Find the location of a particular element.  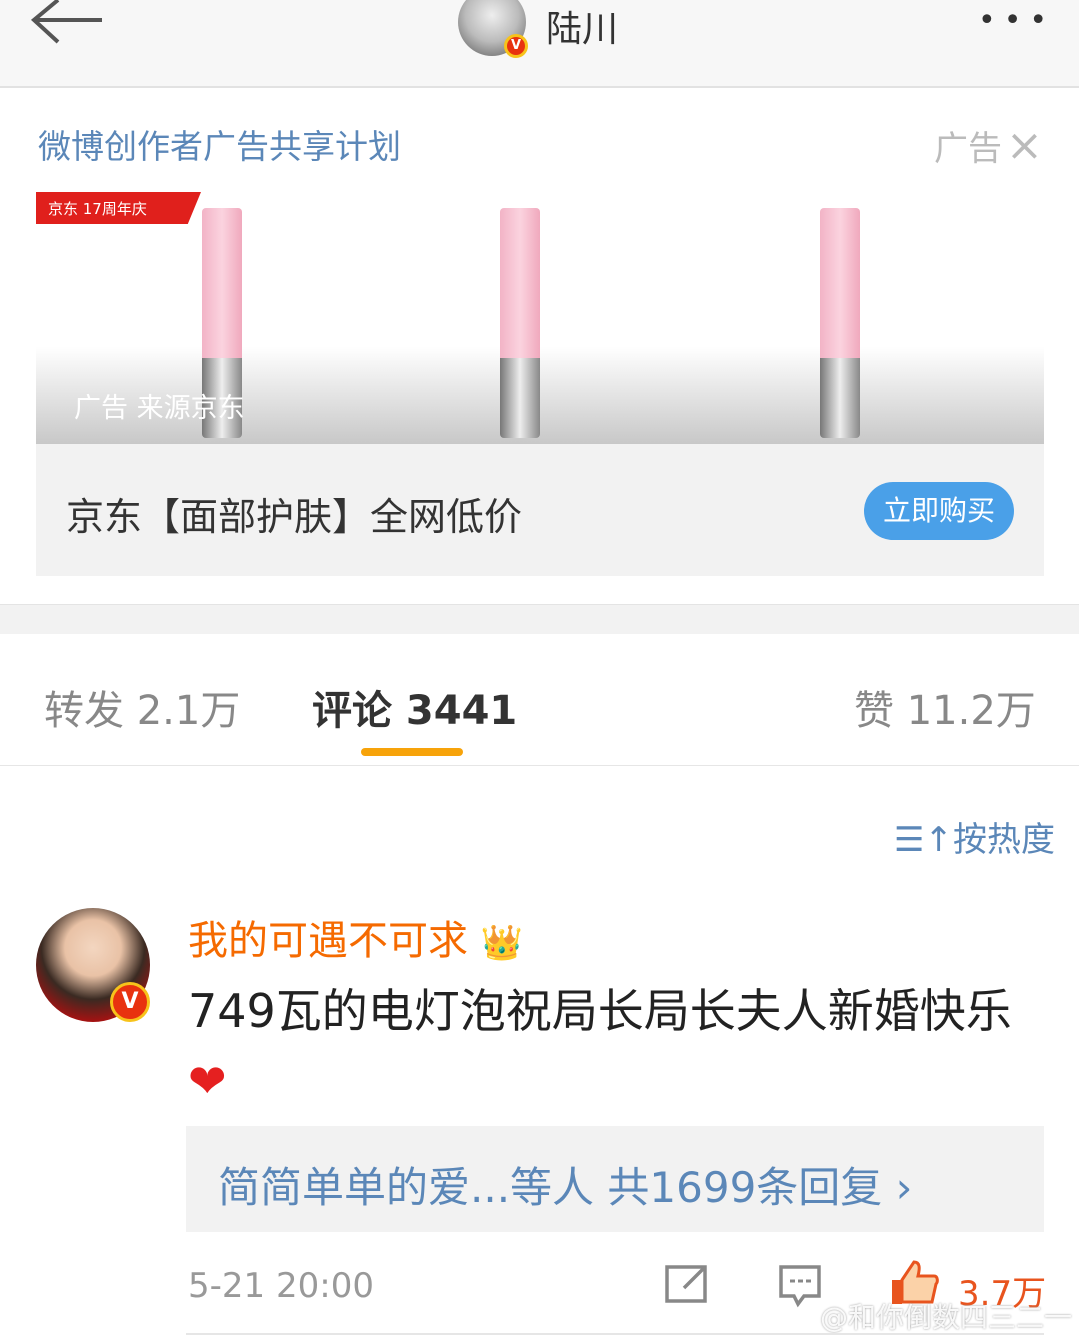

commenter-avatar: V is located at coordinates (93, 965).